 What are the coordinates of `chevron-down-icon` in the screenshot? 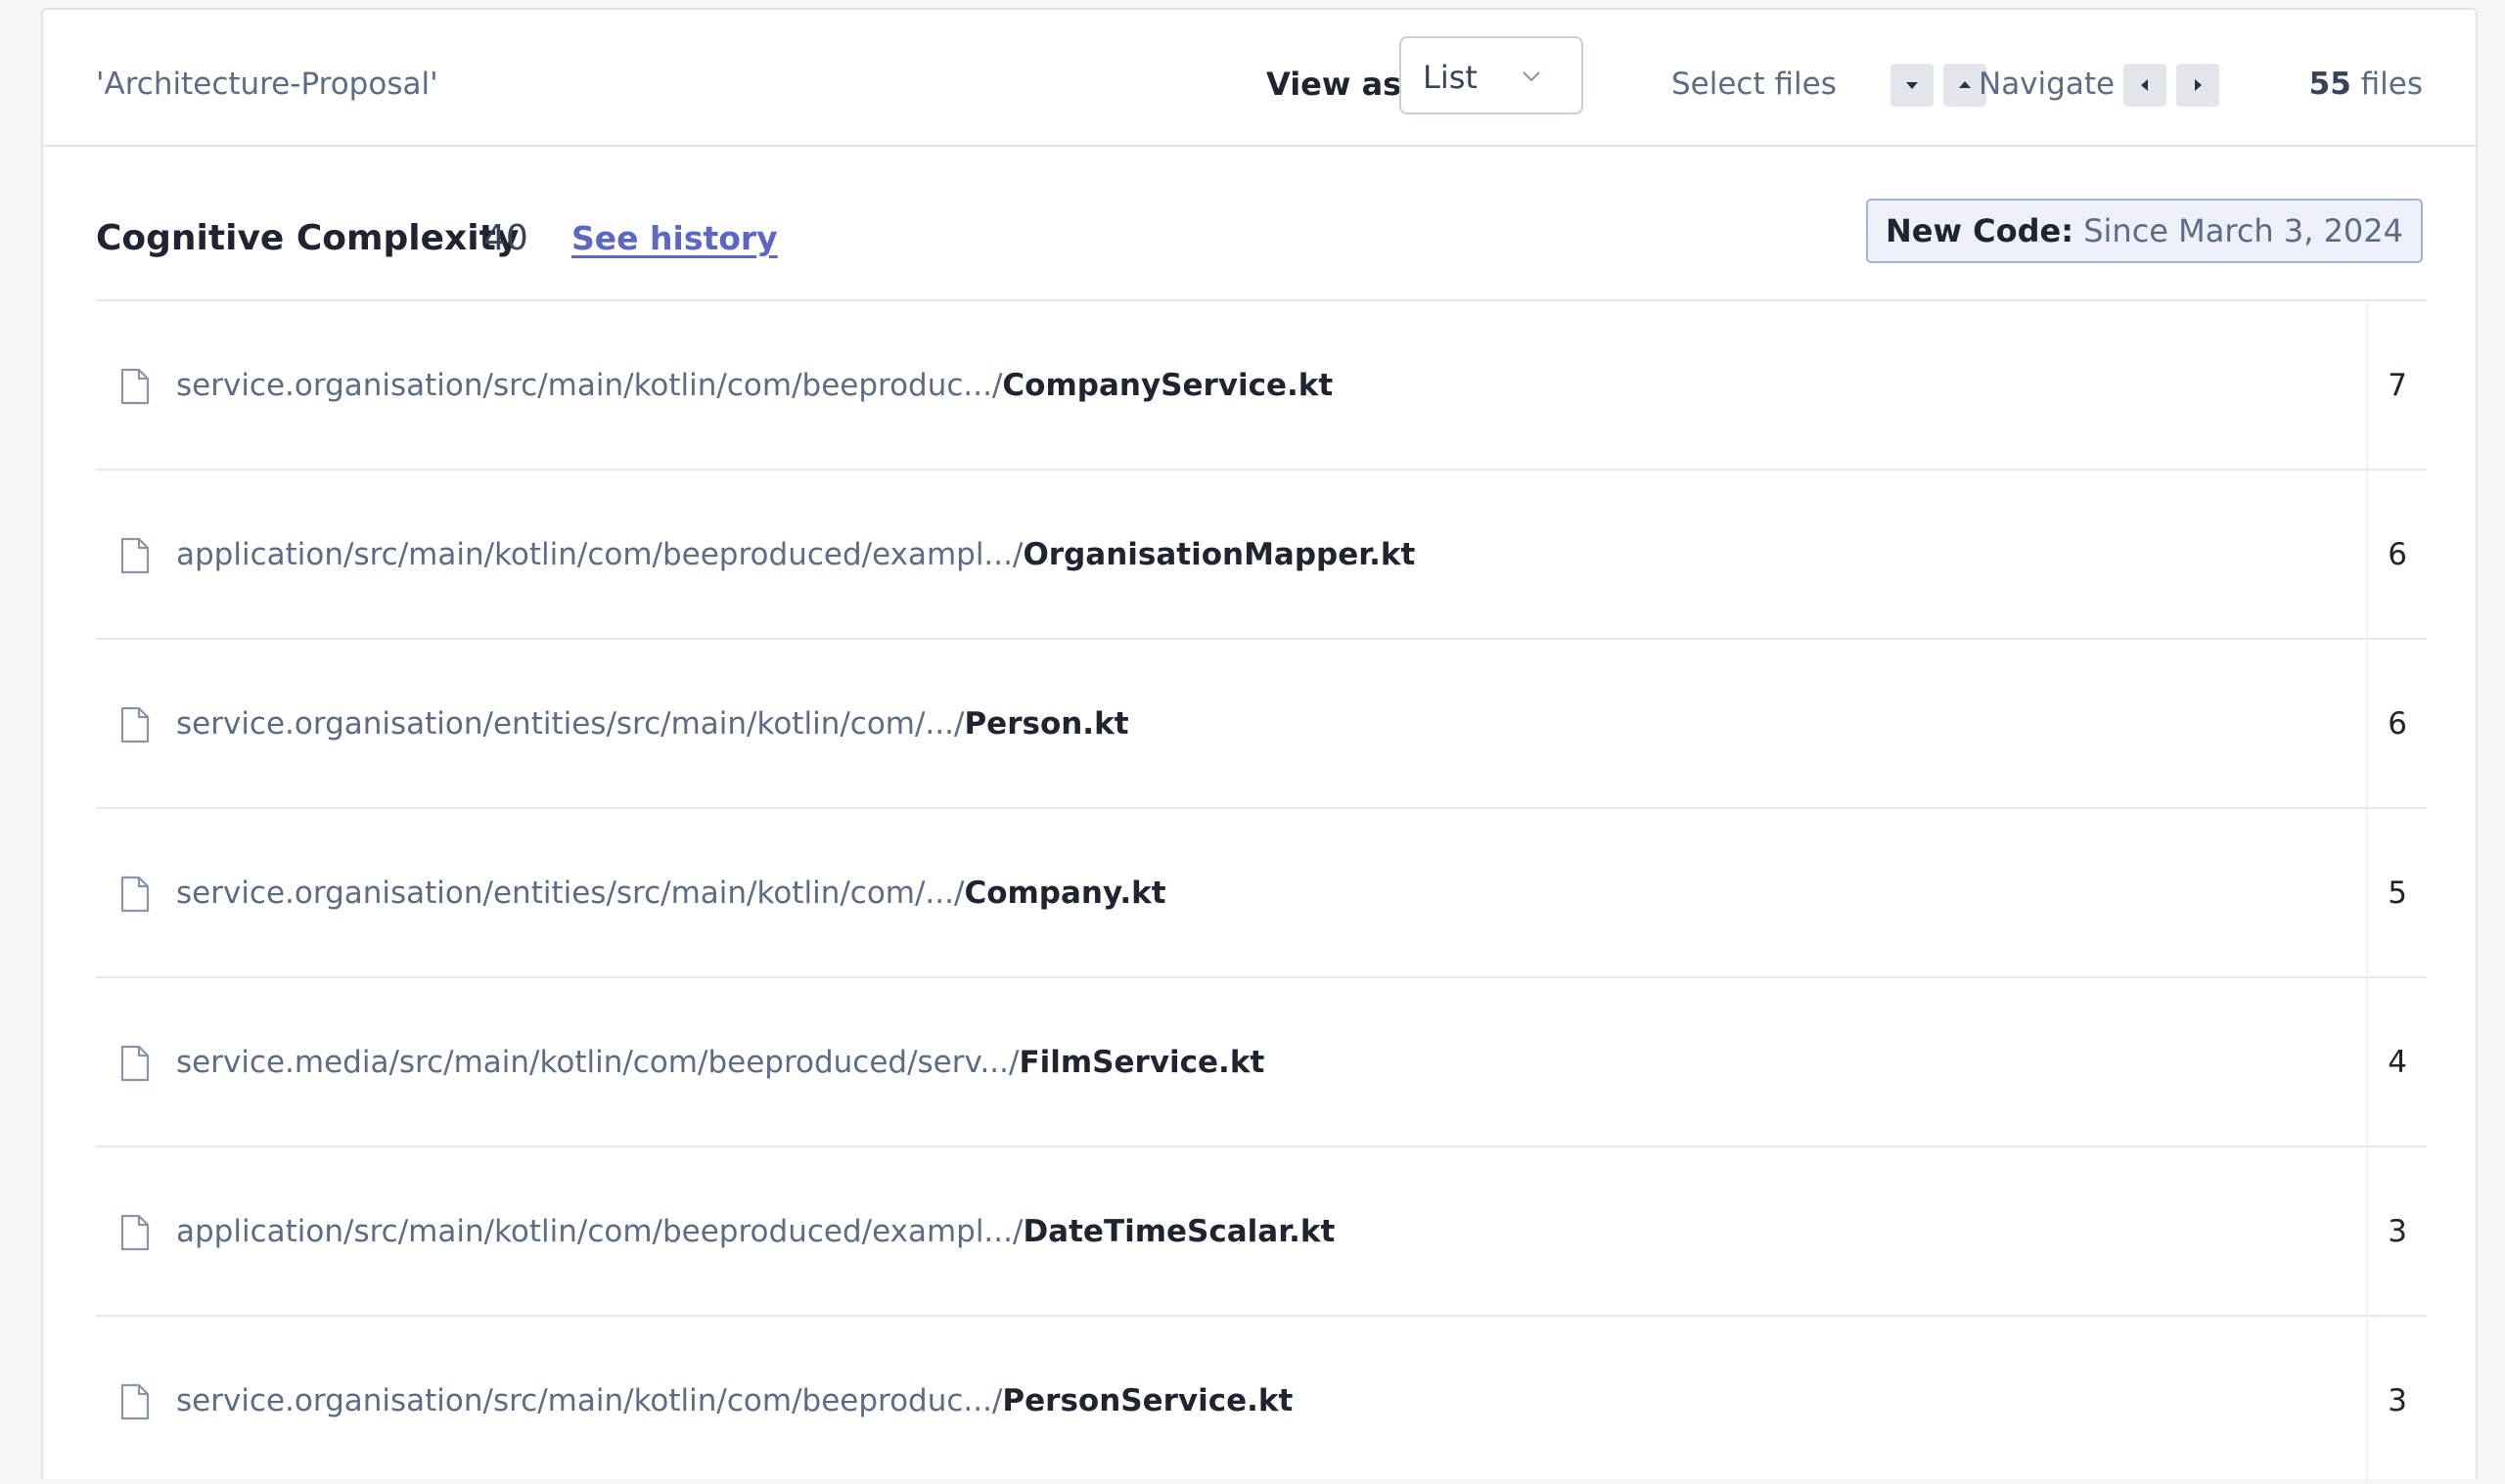 It's located at (1531, 76).